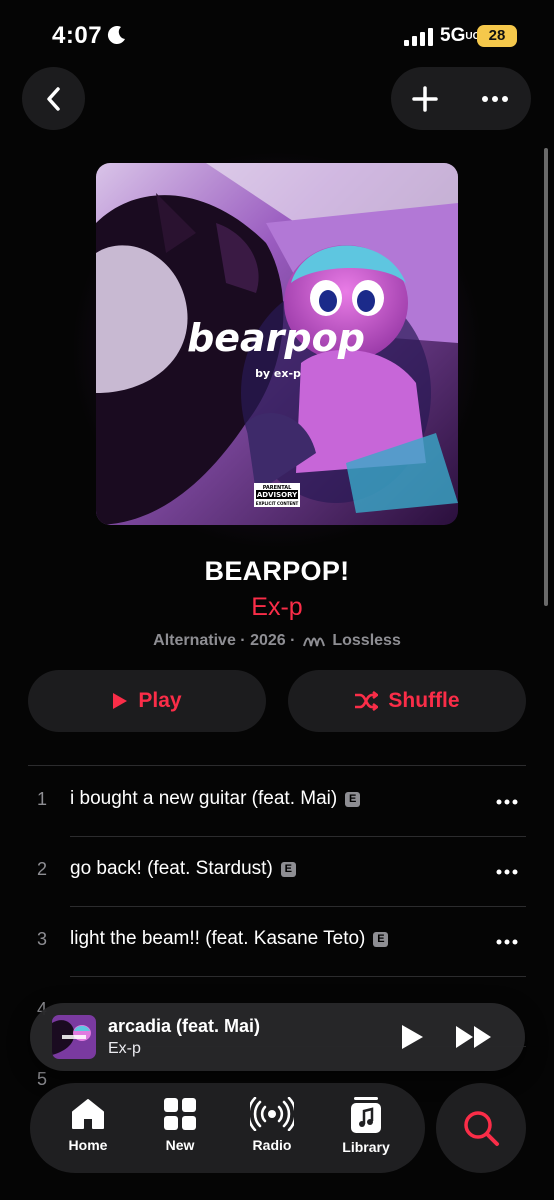 This screenshot has width=554, height=1200. I want to click on now-playing-artwork, so click(74, 1037).